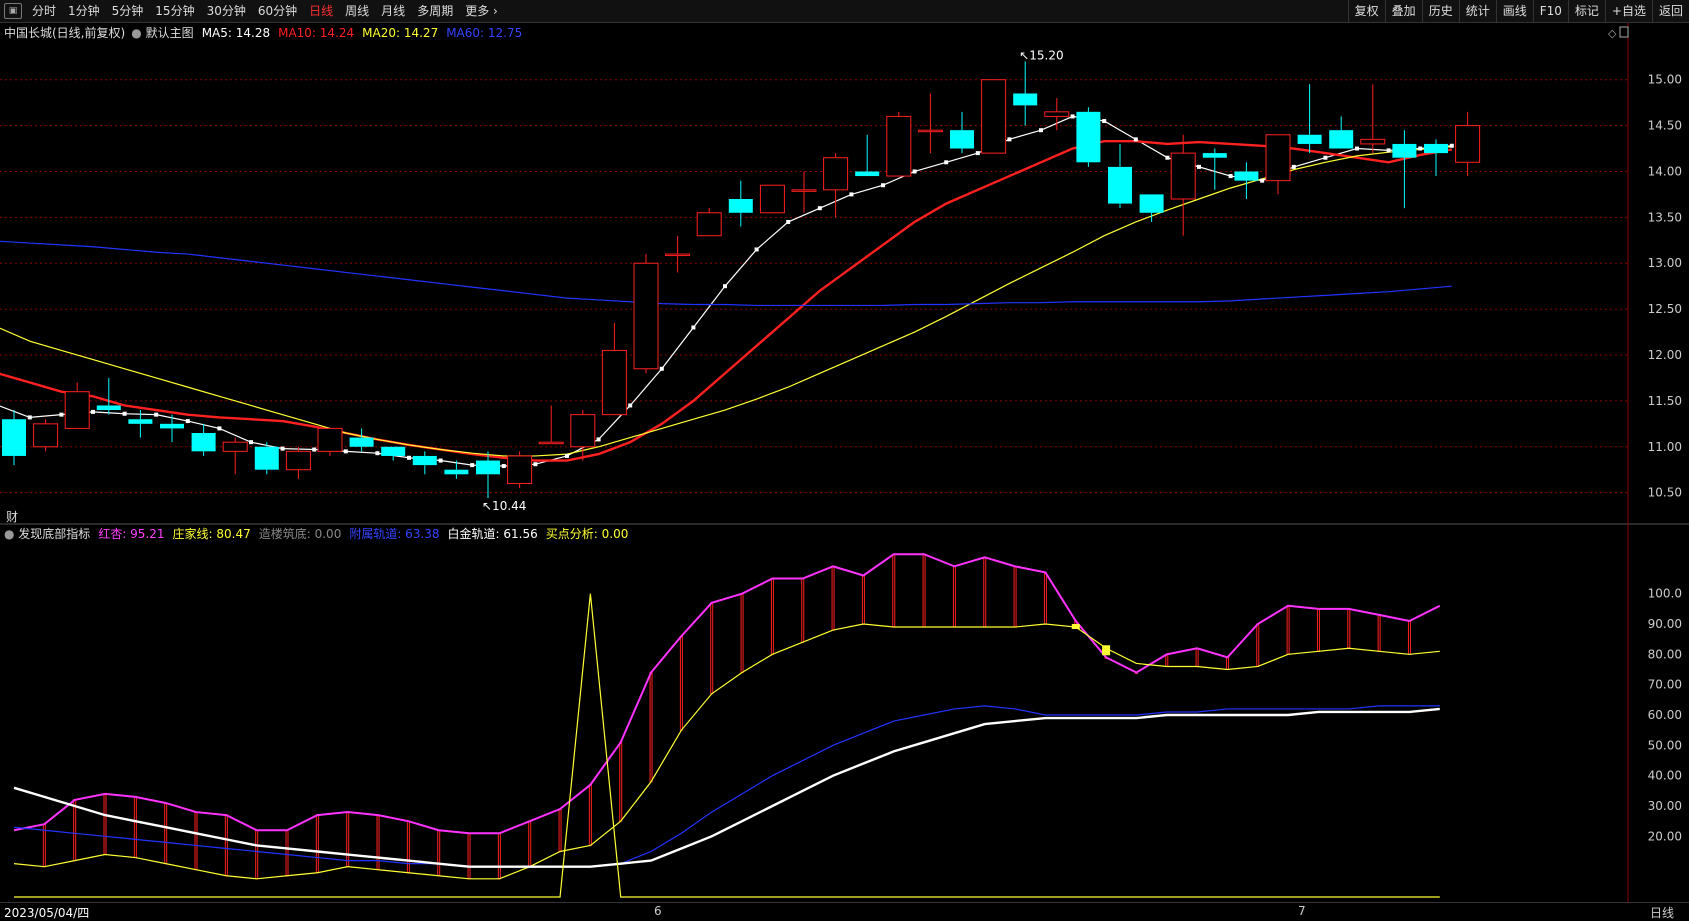 This screenshot has height=921, width=1689. I want to click on panel-toggle-icon: ▣, so click(13, 11).